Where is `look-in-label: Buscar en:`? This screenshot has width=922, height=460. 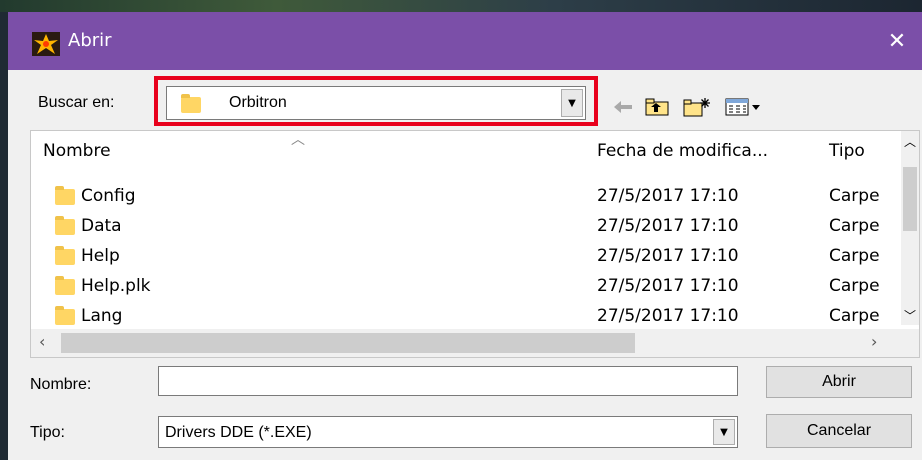
look-in-label: Buscar en: is located at coordinates (76, 102).